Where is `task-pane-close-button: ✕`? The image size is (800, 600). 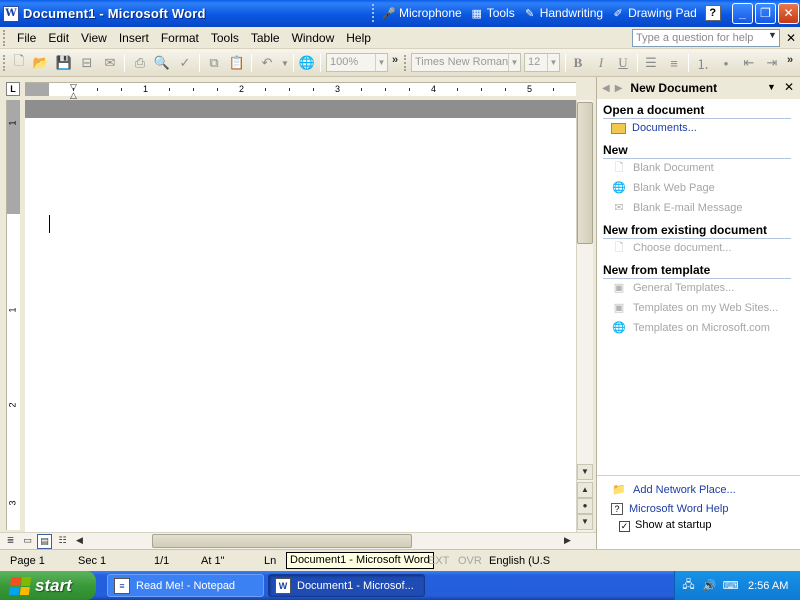
task-pane-close-button: ✕ is located at coordinates (789, 87).